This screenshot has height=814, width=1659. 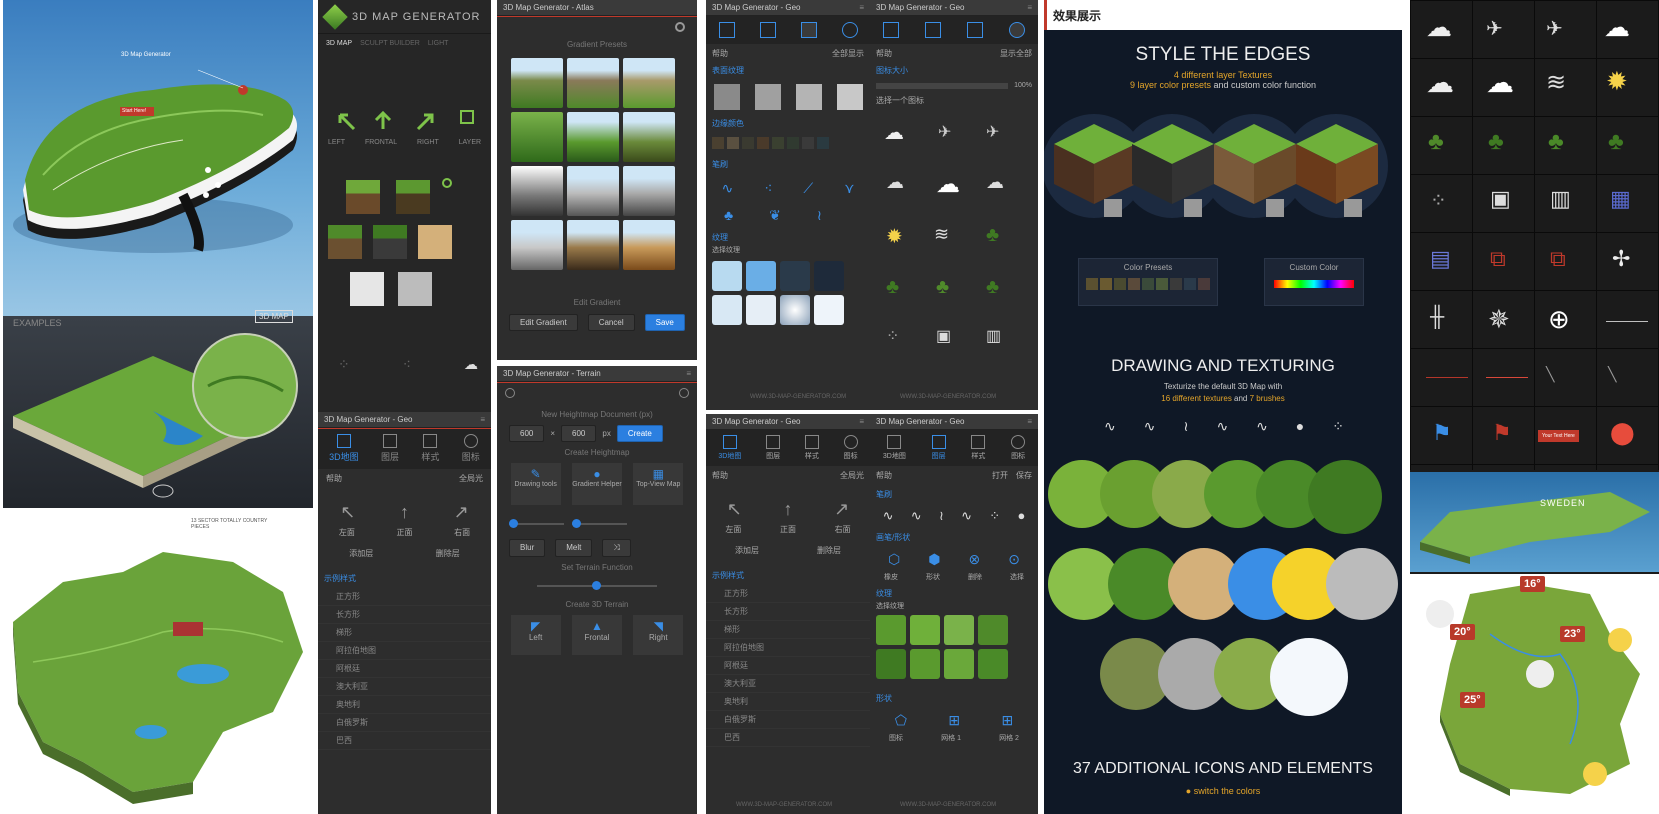 I want to click on brush-stroke-icon: ⁘, so click(x=994, y=516).